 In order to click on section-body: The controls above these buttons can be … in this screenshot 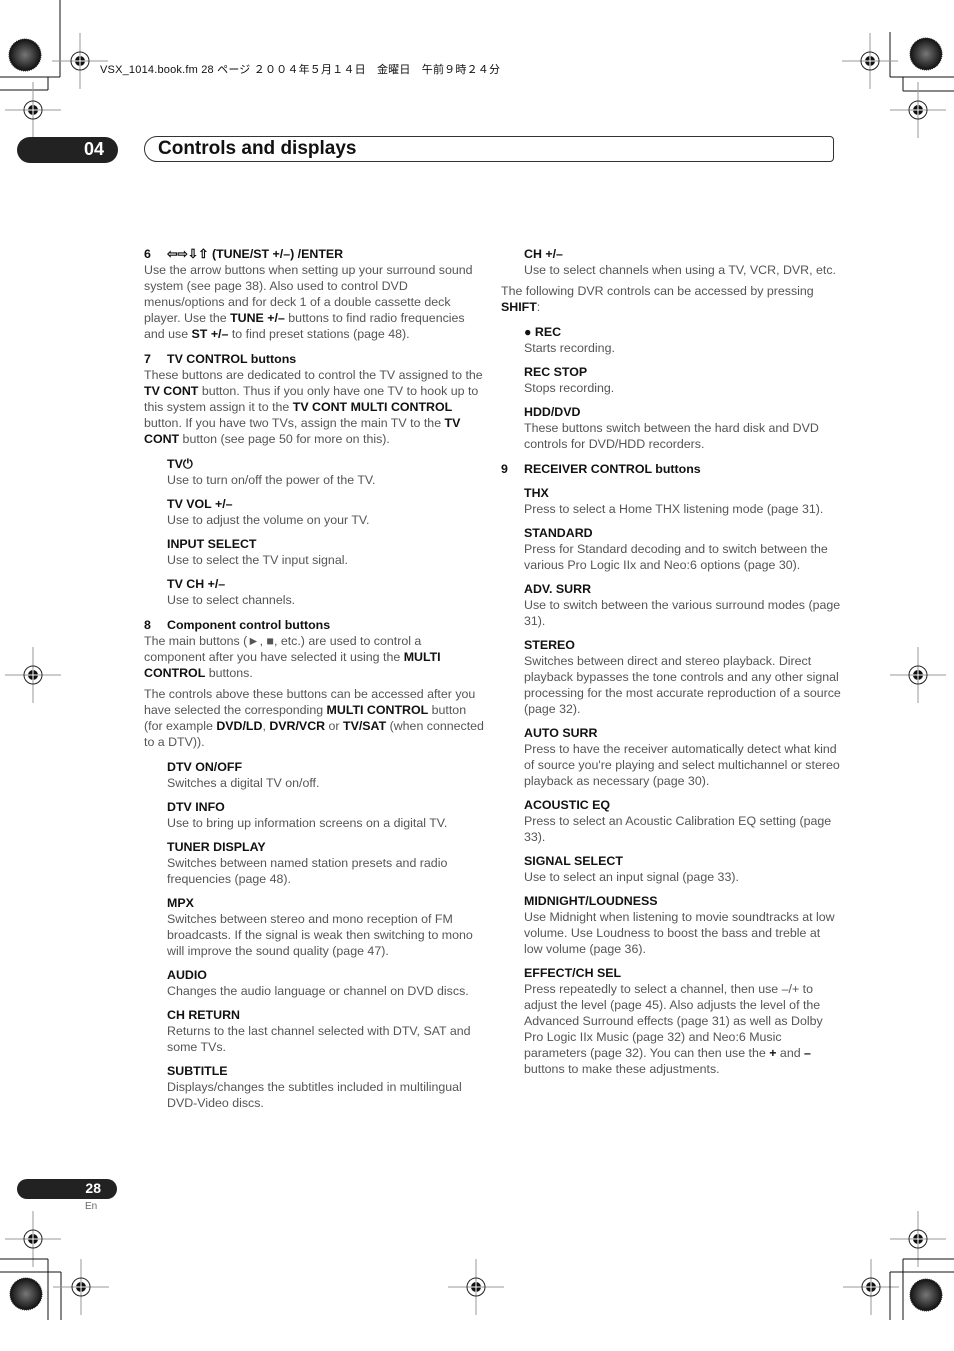, I will do `click(314, 718)`.